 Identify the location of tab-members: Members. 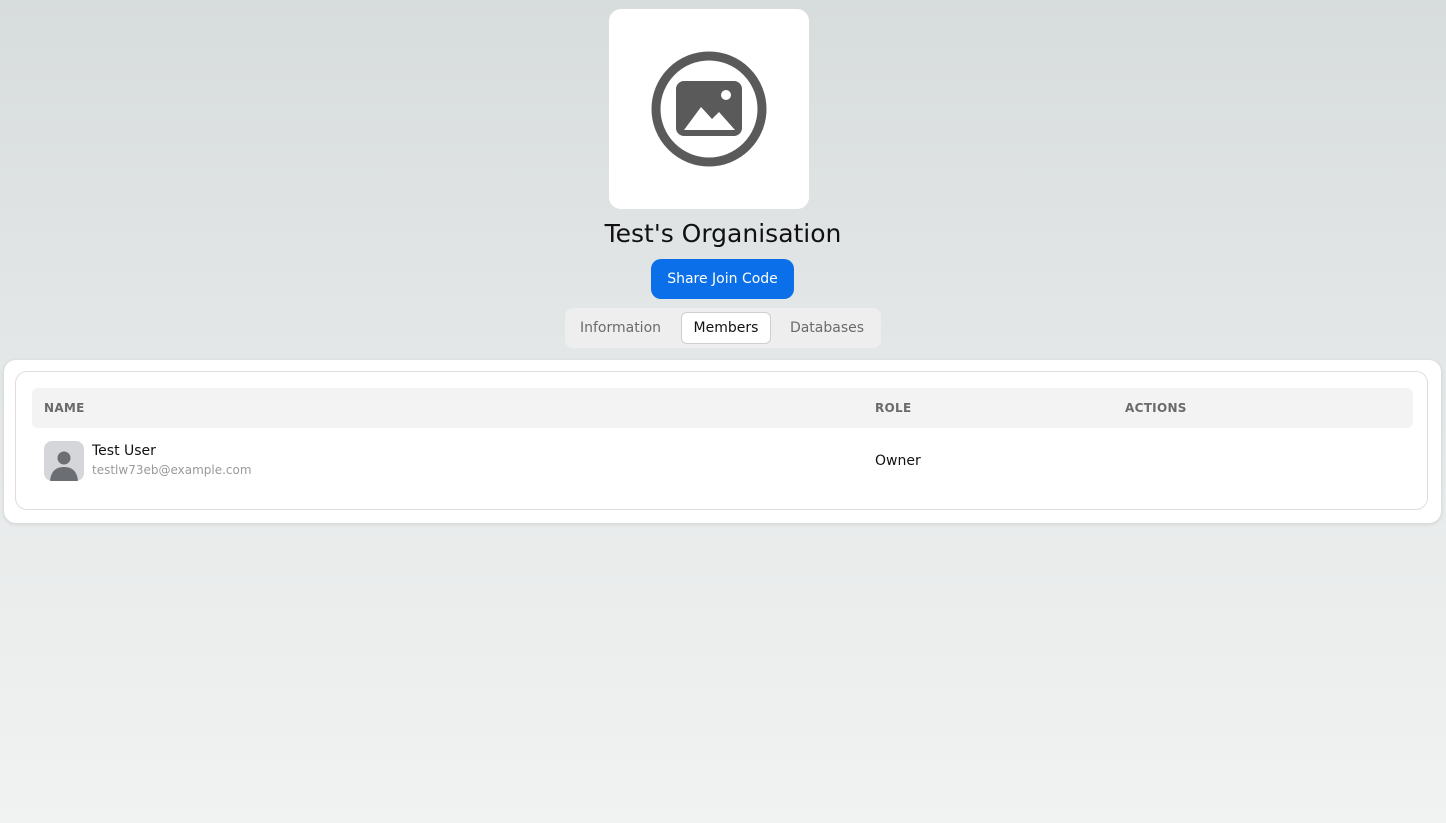
(726, 328).